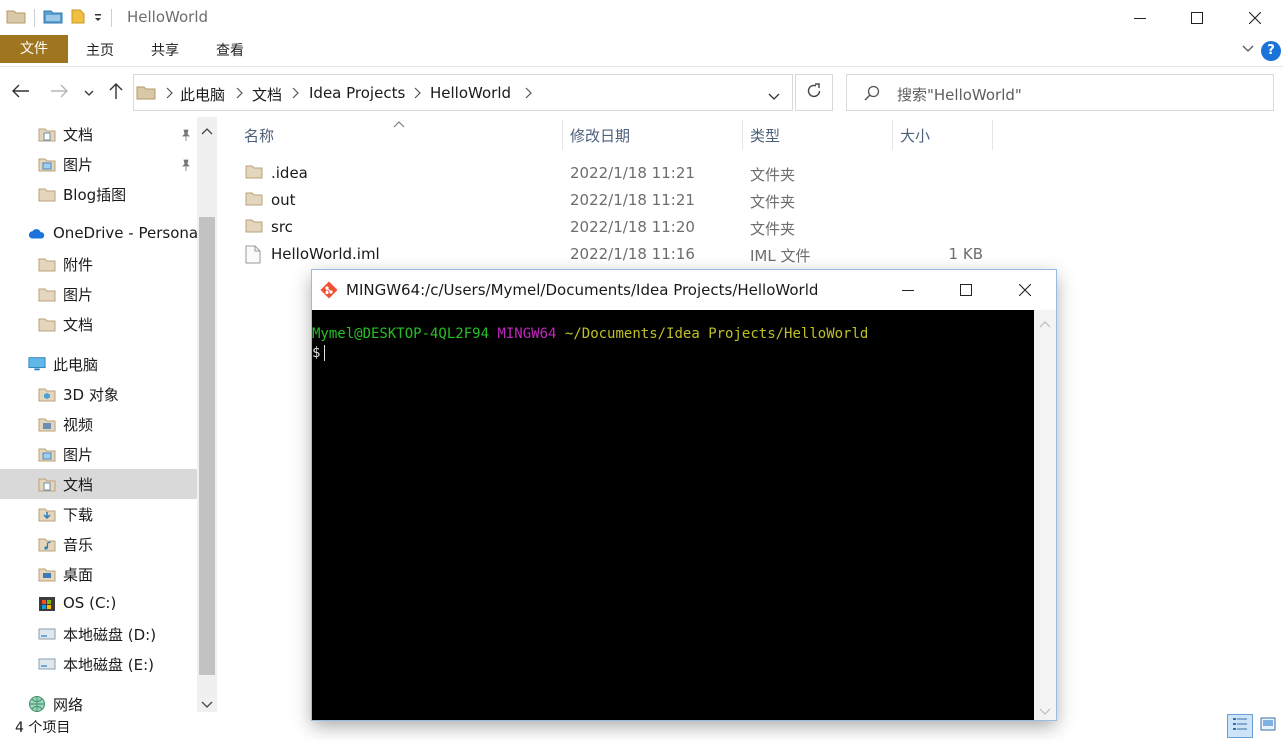  What do you see at coordinates (1045, 515) in the screenshot?
I see `terminal-scrollbar` at bounding box center [1045, 515].